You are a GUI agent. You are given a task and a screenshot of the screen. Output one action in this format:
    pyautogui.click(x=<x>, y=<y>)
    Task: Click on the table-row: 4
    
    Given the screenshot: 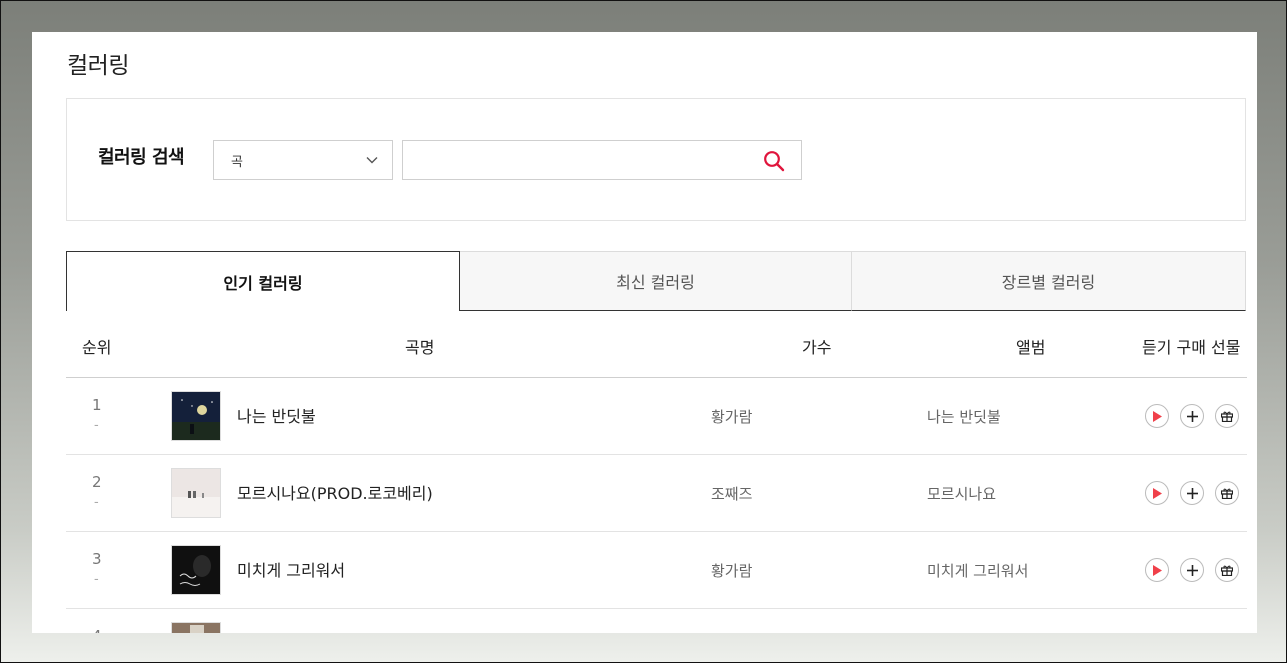 What is the action you would take?
    pyautogui.click(x=656, y=621)
    